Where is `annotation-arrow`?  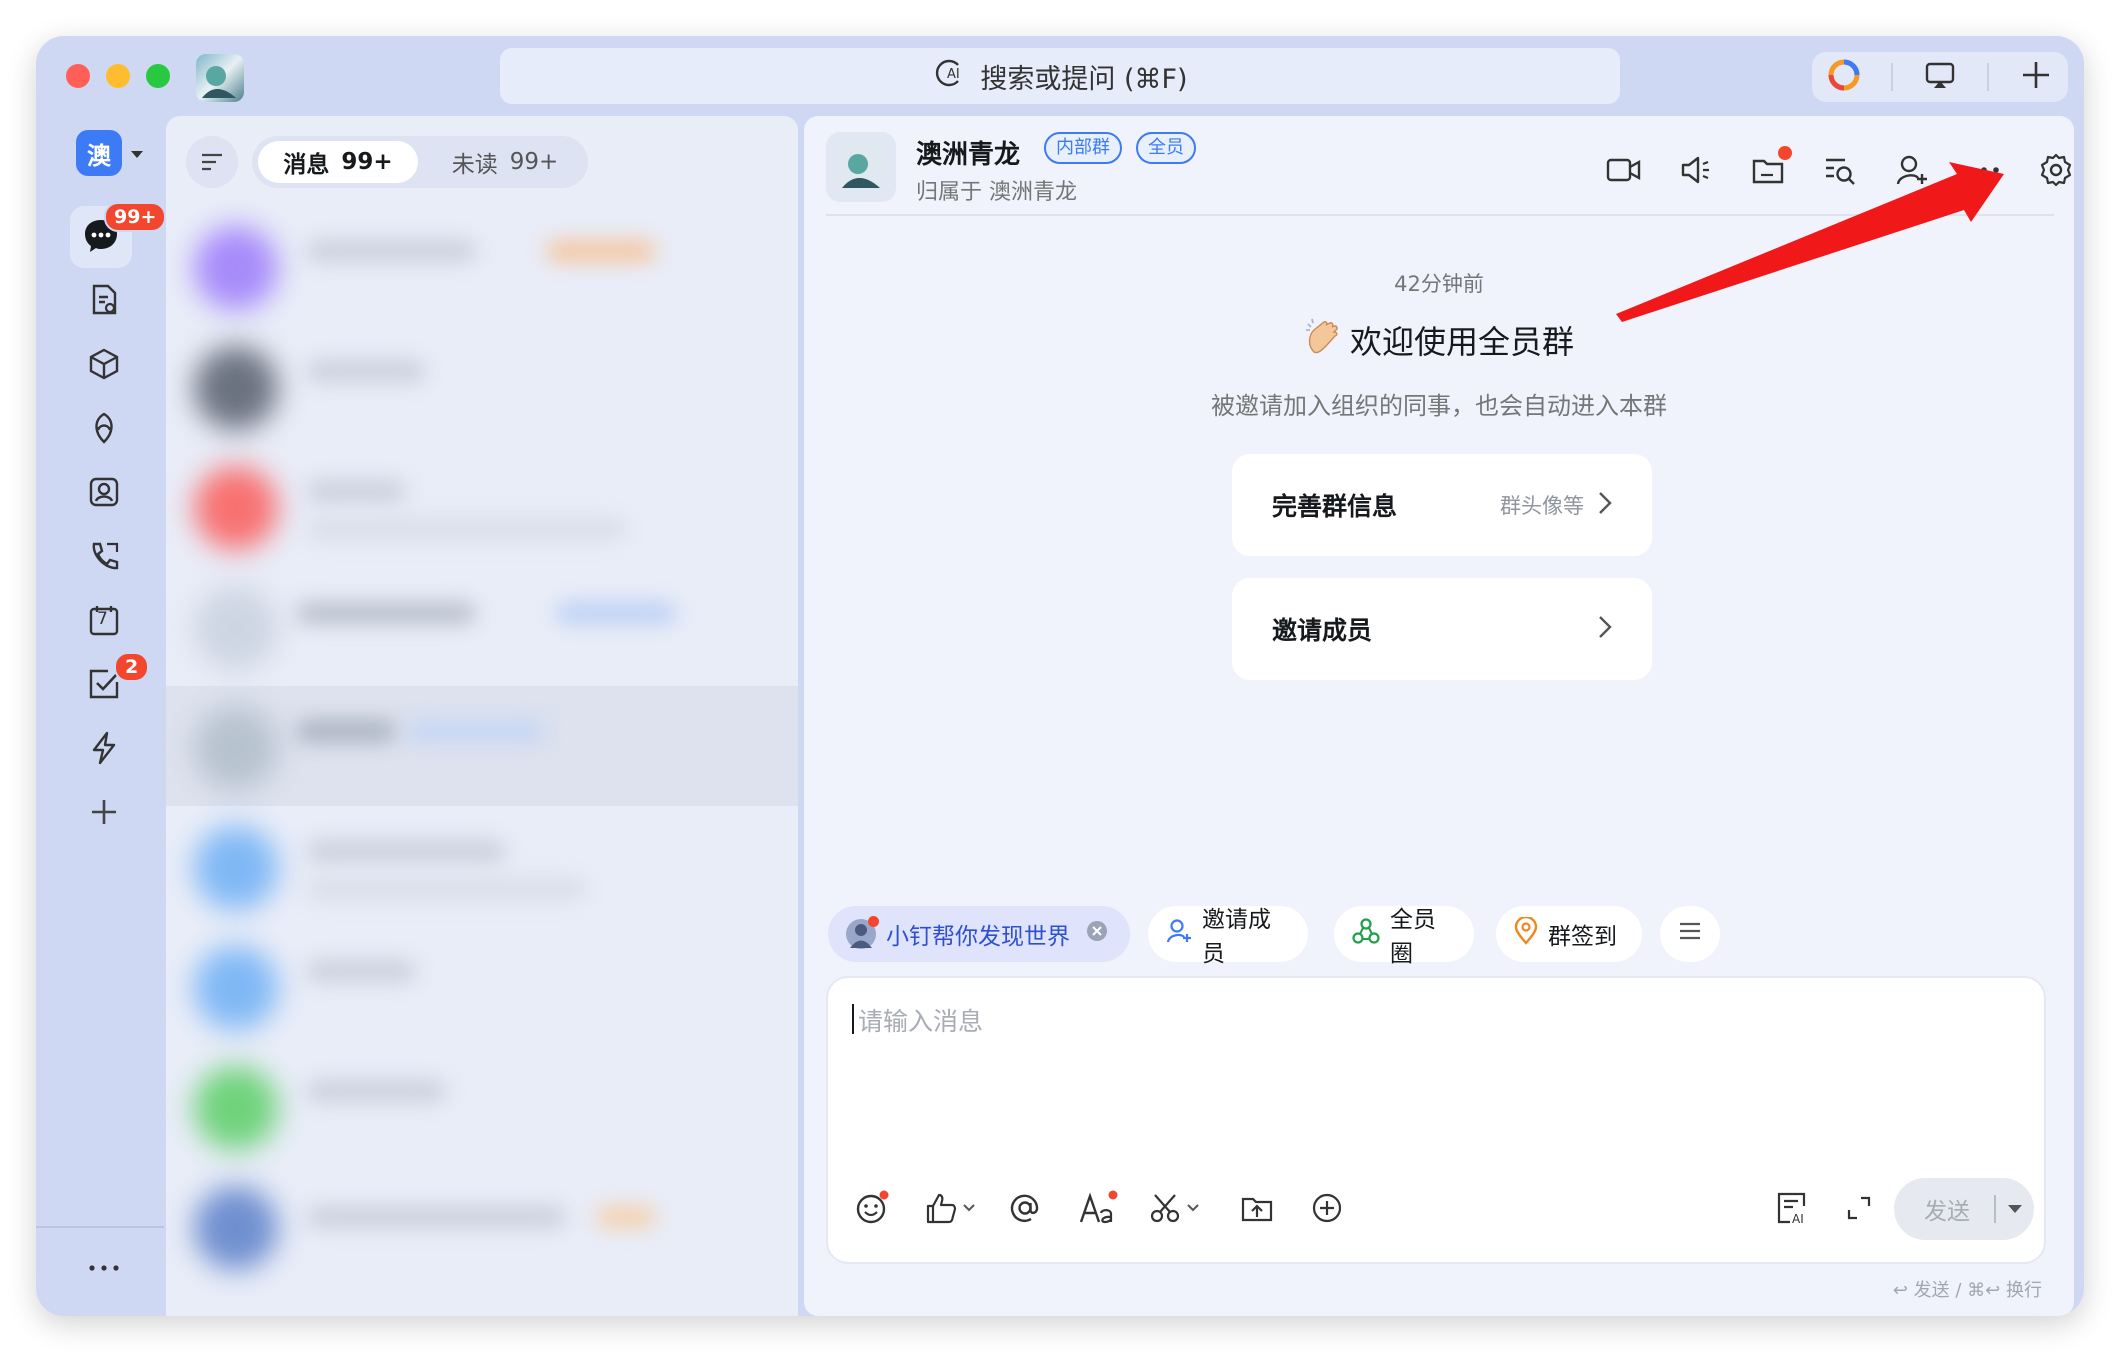 annotation-arrow is located at coordinates (1810, 242).